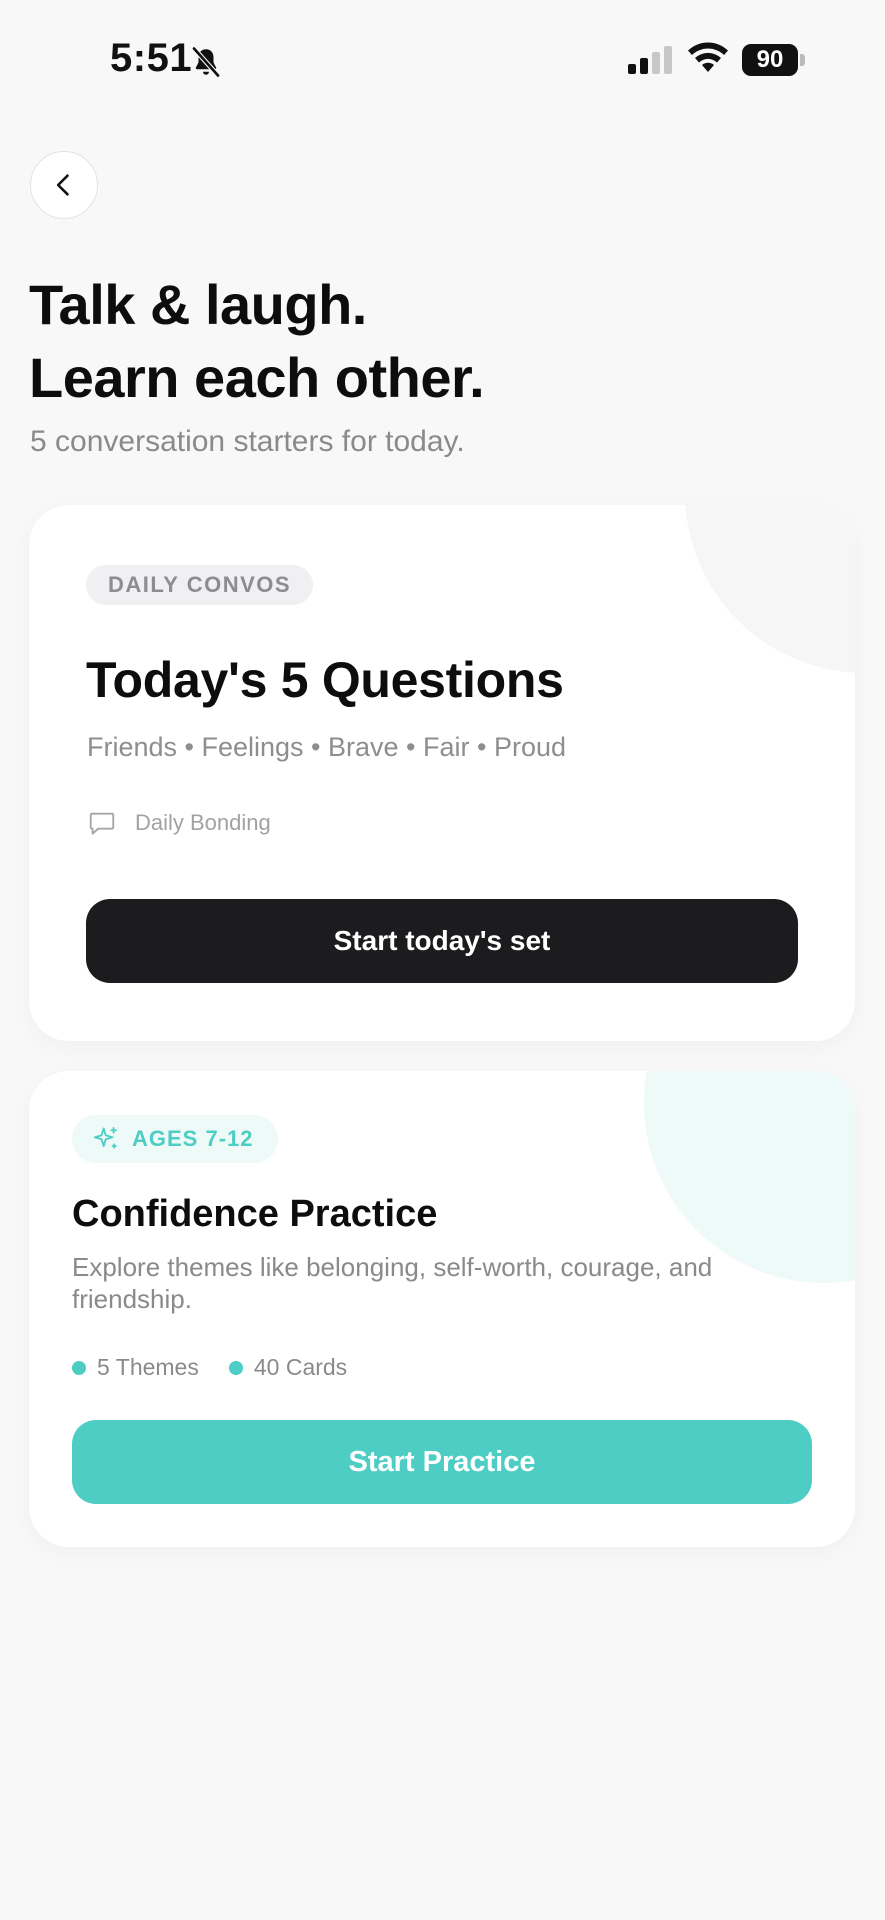 Image resolution: width=885 pixels, height=1920 pixels. I want to click on ages-badge: AGES 7-12, so click(175, 1139).